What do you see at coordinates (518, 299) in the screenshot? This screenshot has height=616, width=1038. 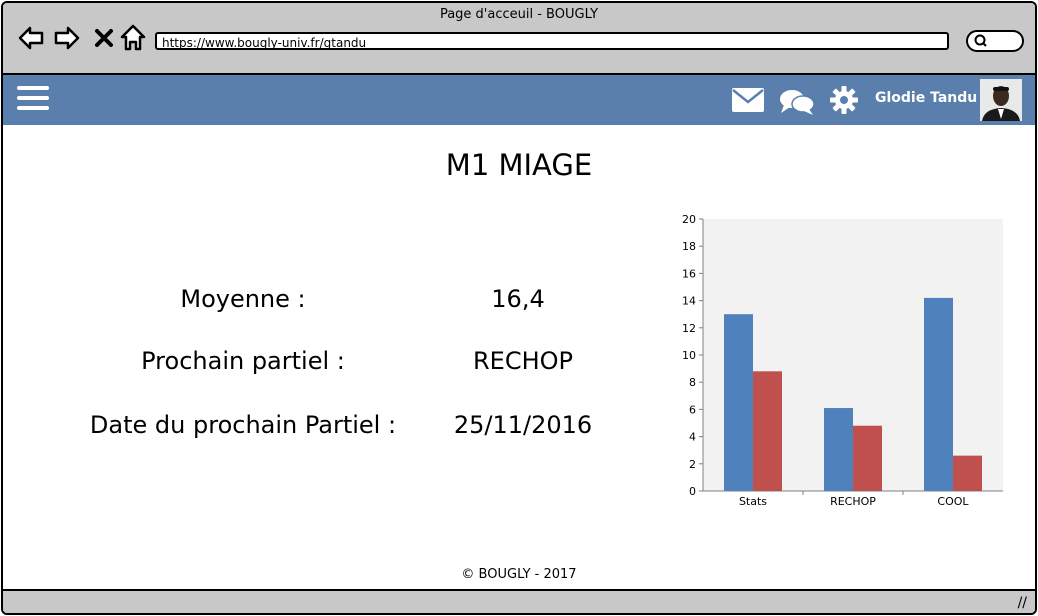 I see `average-value: 16,4` at bounding box center [518, 299].